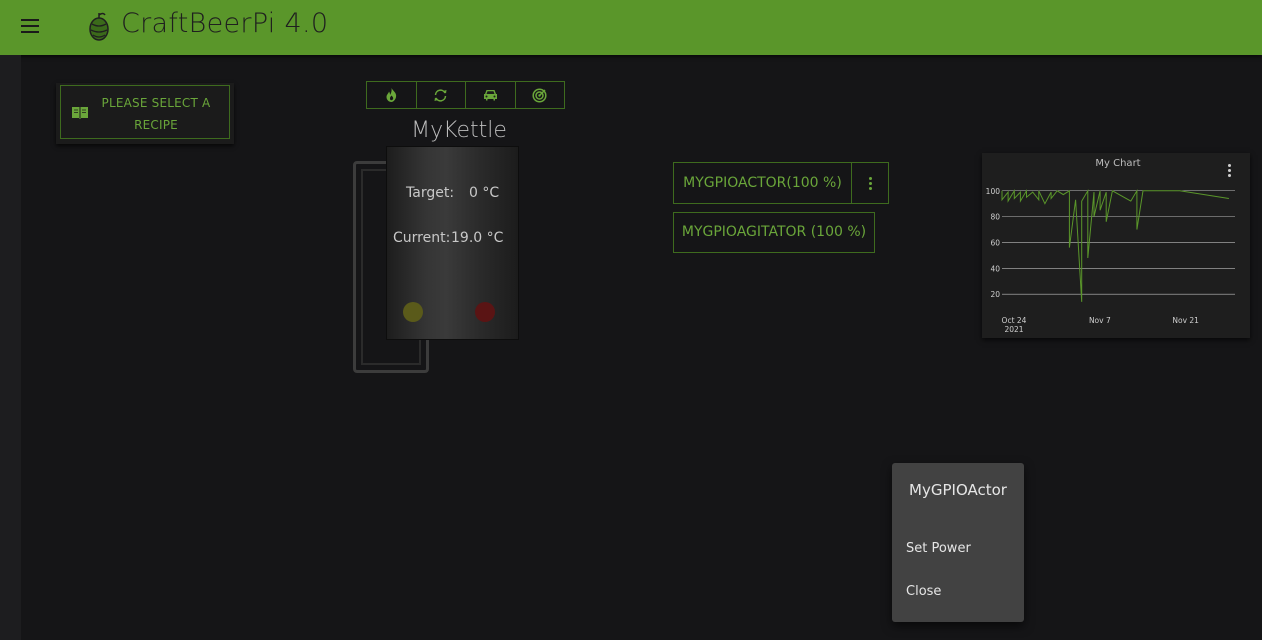 This screenshot has width=1262, height=640. Describe the element at coordinates (422, 238) in the screenshot. I see `current-label: Current:` at that location.